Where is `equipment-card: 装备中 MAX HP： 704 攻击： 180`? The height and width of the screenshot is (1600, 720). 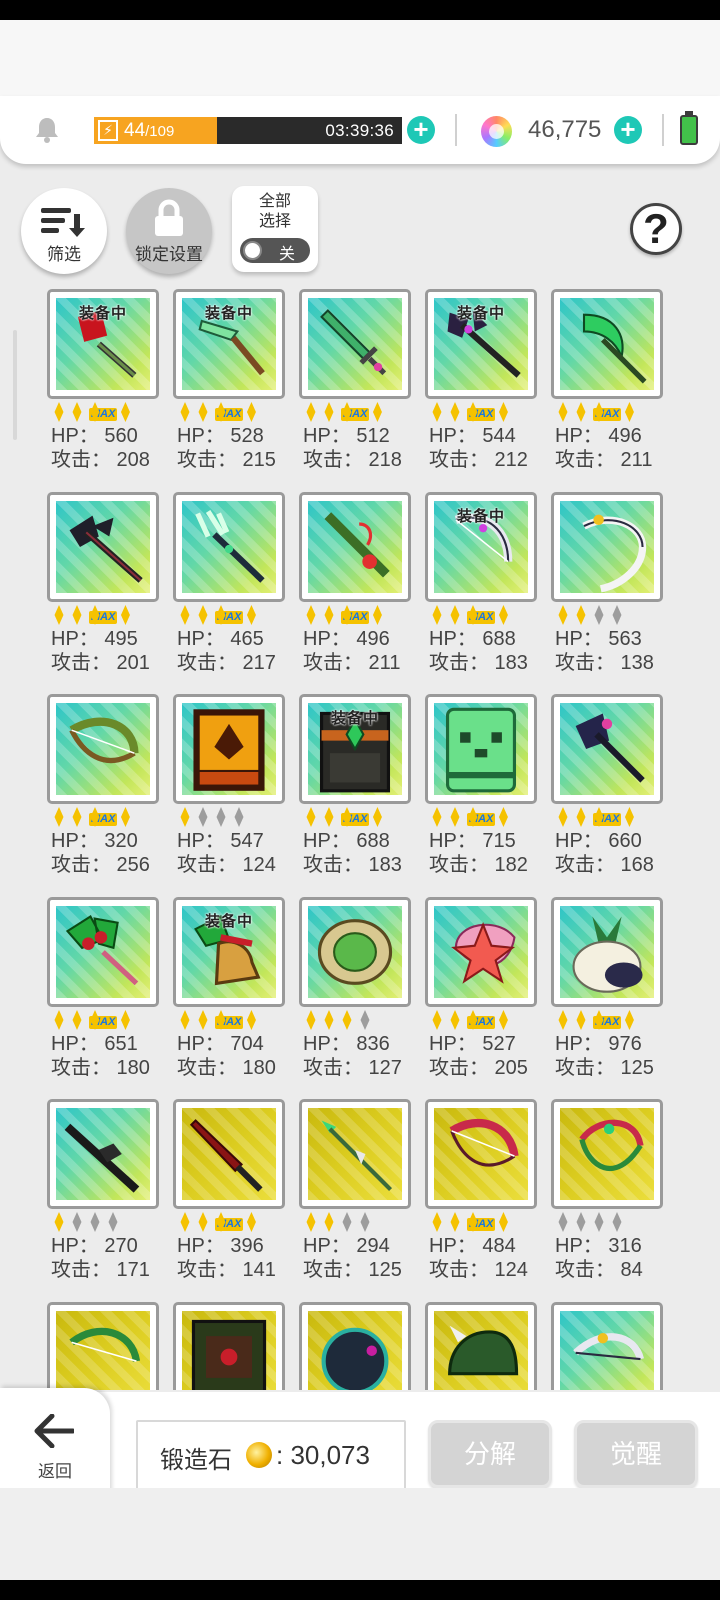 equipment-card: 装备中 MAX HP： 704 攻击： 180 is located at coordinates (229, 993).